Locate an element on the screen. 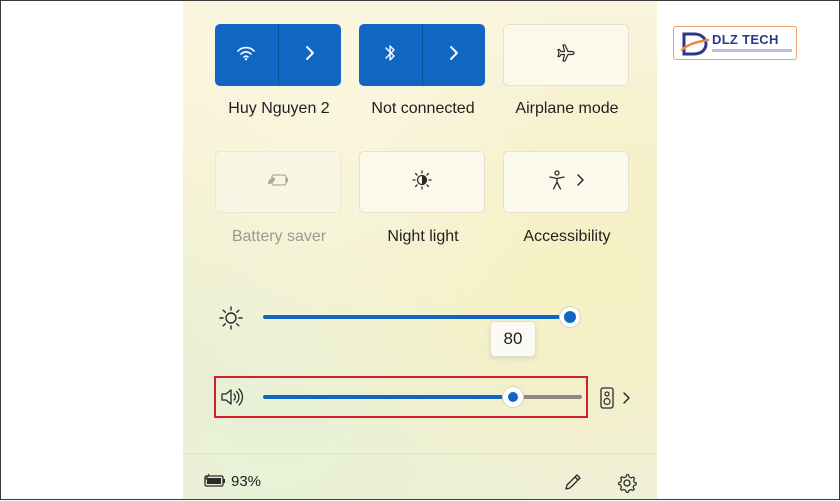  battery-saver-label: Battery saver is located at coordinates (279, 236).